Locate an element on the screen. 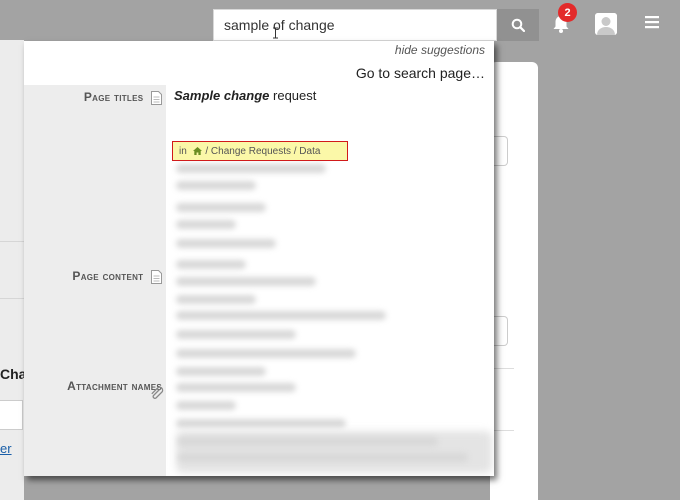 Image resolution: width=680 pixels, height=500 pixels. section-label-text: Page titles is located at coordinates (113, 97).